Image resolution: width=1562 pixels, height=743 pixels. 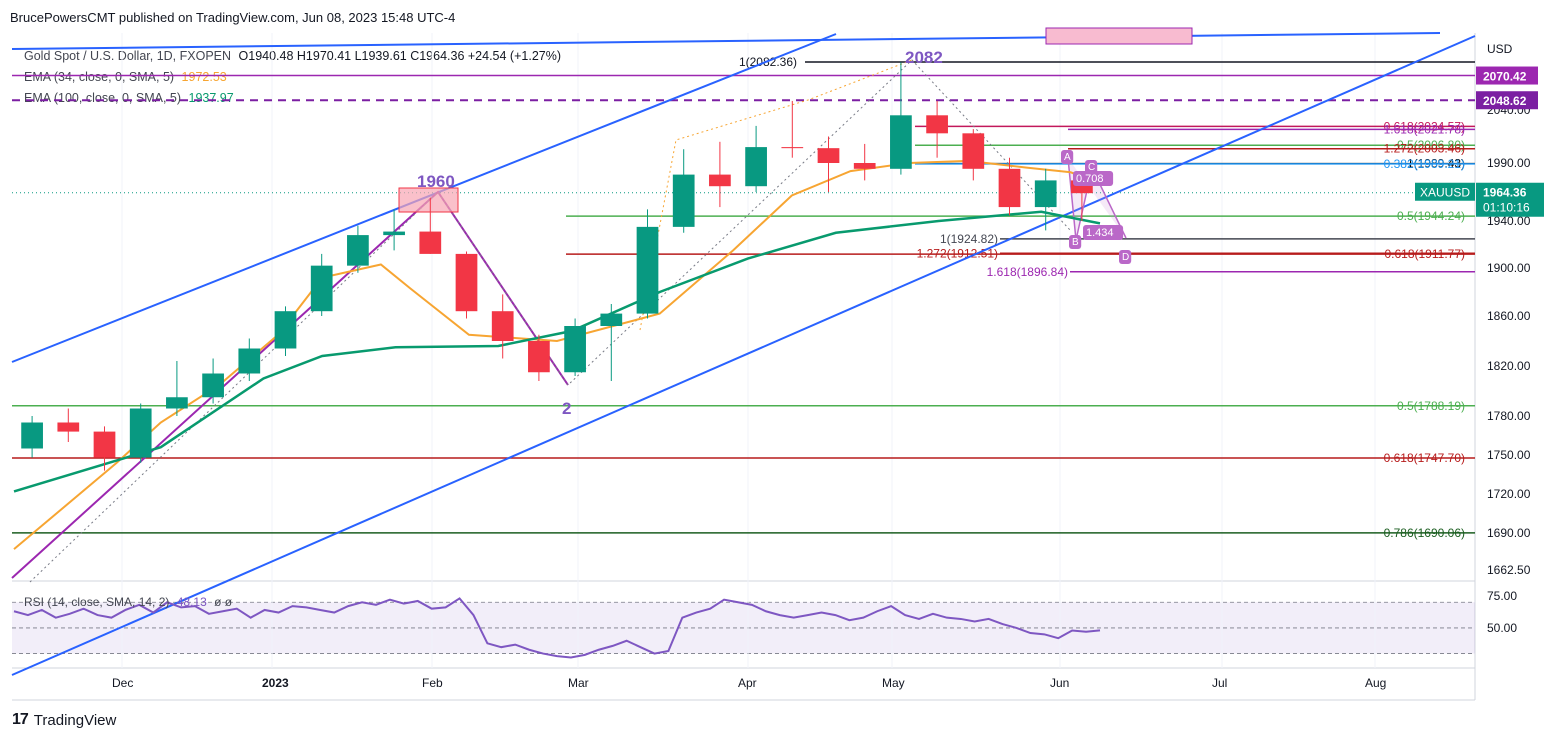 I want to click on fib-label: 0.618(1911.77), so click(x=1424, y=254).